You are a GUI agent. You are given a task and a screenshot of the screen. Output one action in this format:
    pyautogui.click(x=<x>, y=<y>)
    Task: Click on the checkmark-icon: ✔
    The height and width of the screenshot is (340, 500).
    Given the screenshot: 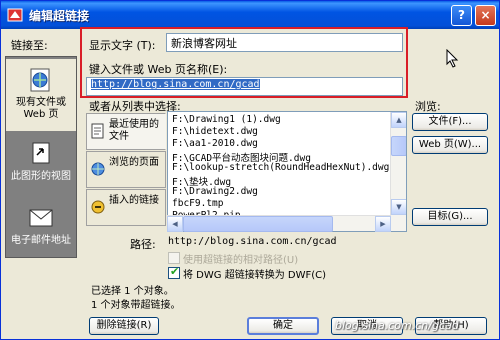 What is the action you would take?
    pyautogui.click(x=175, y=271)
    